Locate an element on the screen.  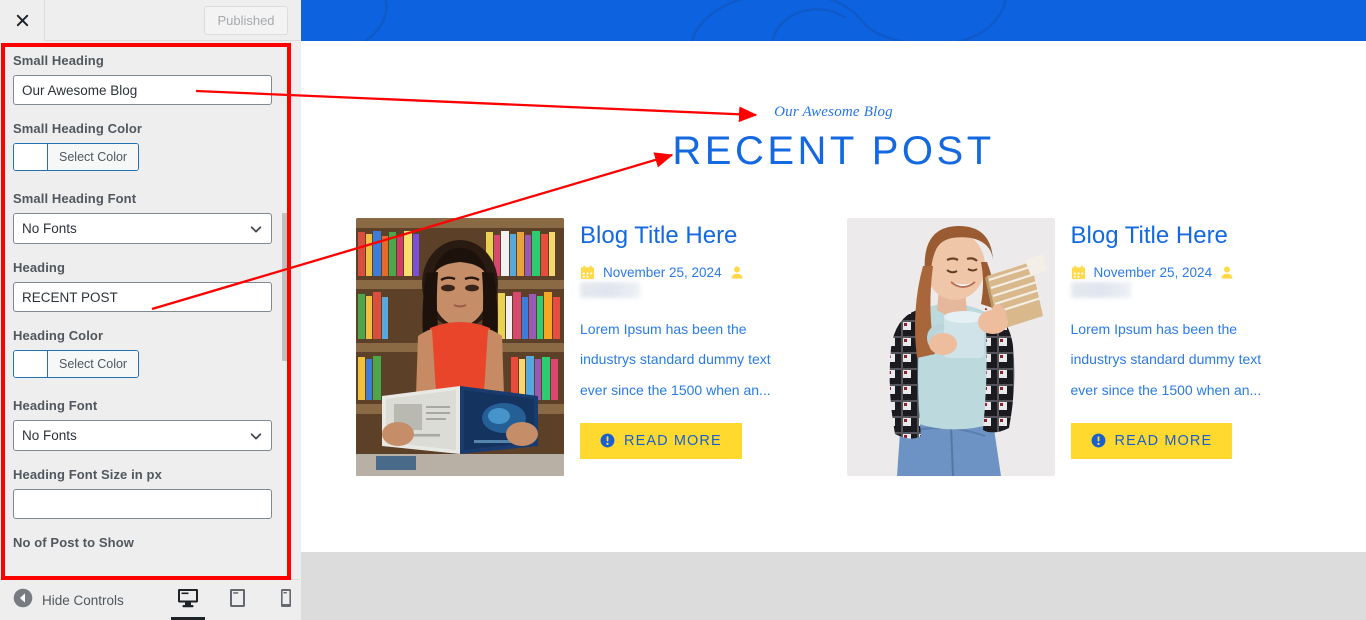
close-icon is located at coordinates (22, 20).